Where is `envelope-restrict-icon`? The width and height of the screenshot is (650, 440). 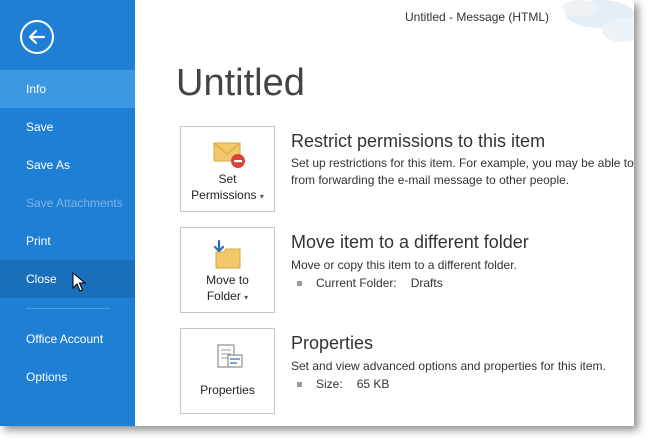 envelope-restrict-icon is located at coordinates (229, 155).